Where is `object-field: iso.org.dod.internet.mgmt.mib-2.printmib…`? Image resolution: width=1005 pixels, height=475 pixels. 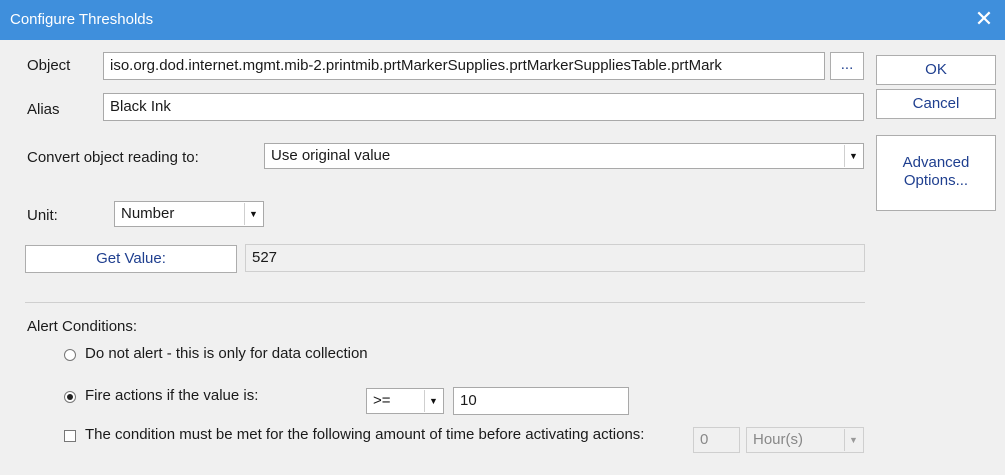 object-field: iso.org.dod.internet.mgmt.mib-2.printmib… is located at coordinates (464, 66).